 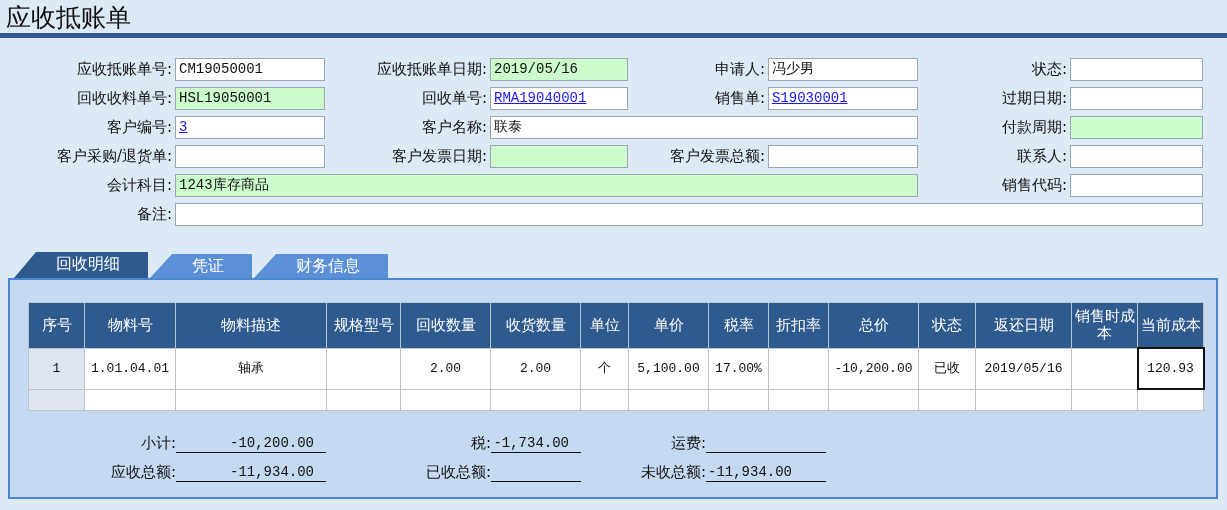 What do you see at coordinates (124, 69) in the screenshot?
I see `field-label: 应收抵账单号:` at bounding box center [124, 69].